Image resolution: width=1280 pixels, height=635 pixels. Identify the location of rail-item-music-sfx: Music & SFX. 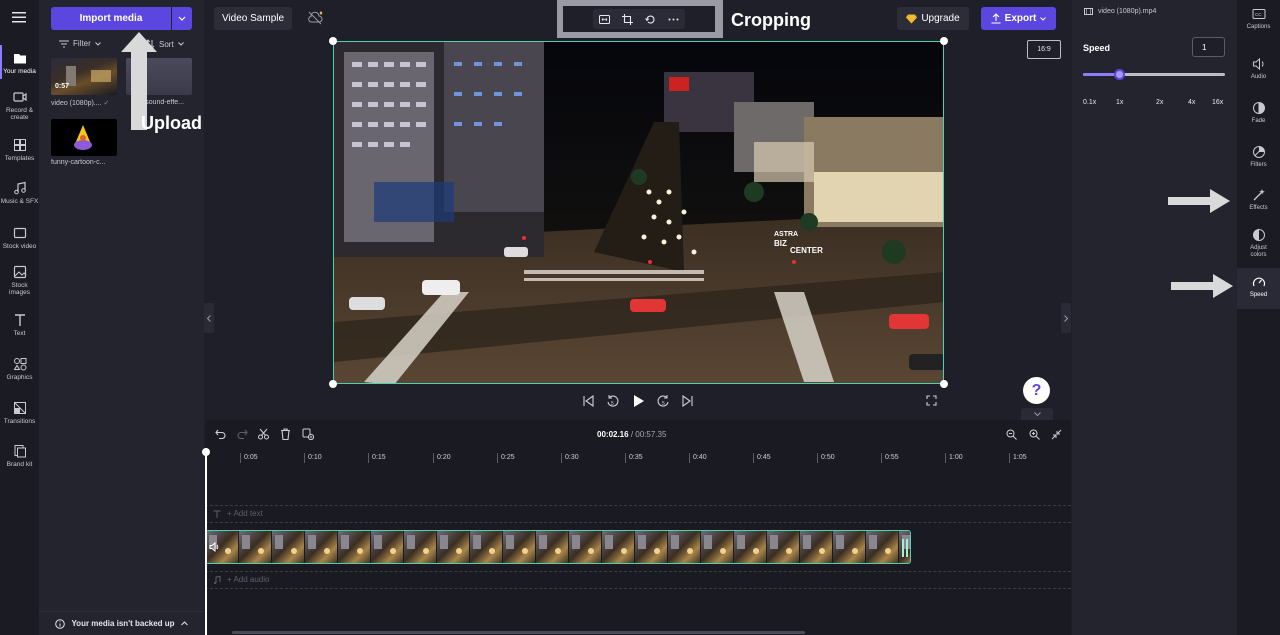
(19, 193).